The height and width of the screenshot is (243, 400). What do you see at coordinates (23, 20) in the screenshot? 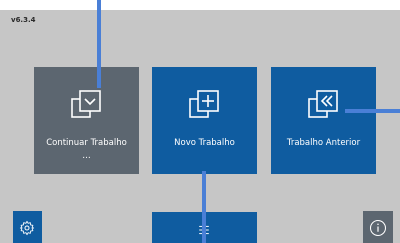
I see `version-label: v6.3.4` at bounding box center [23, 20].